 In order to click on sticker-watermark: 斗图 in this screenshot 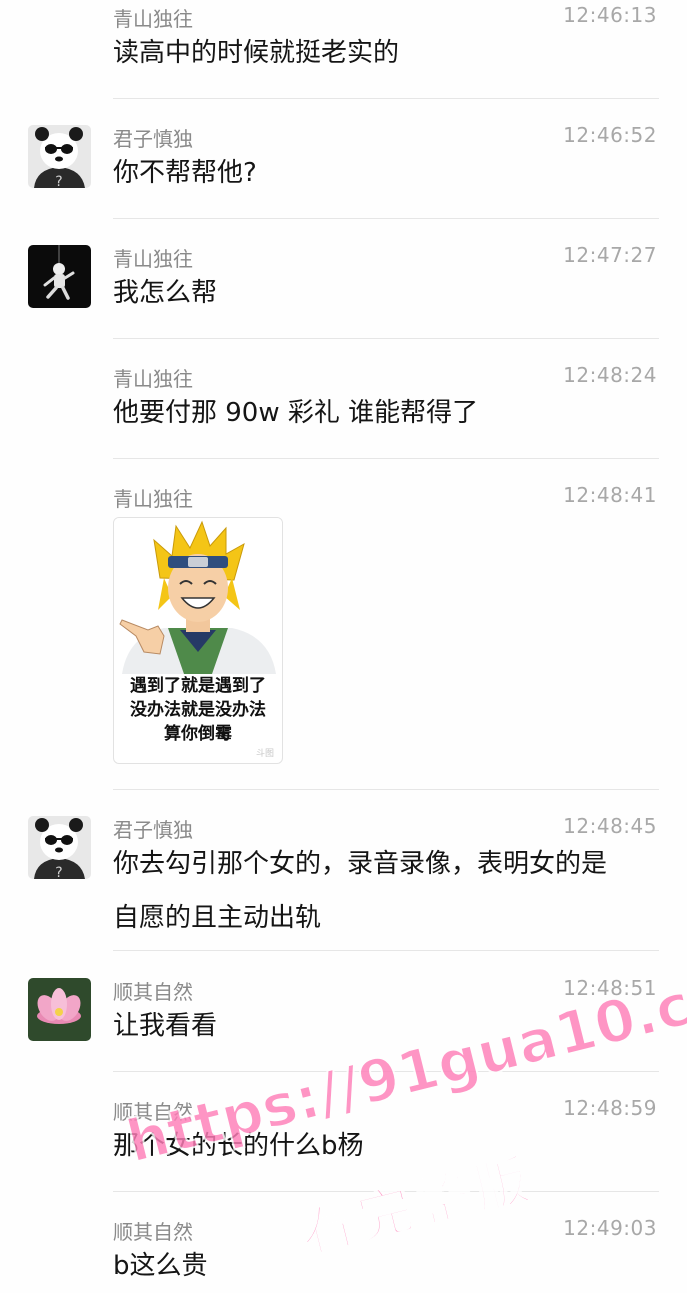, I will do `click(264, 754)`.